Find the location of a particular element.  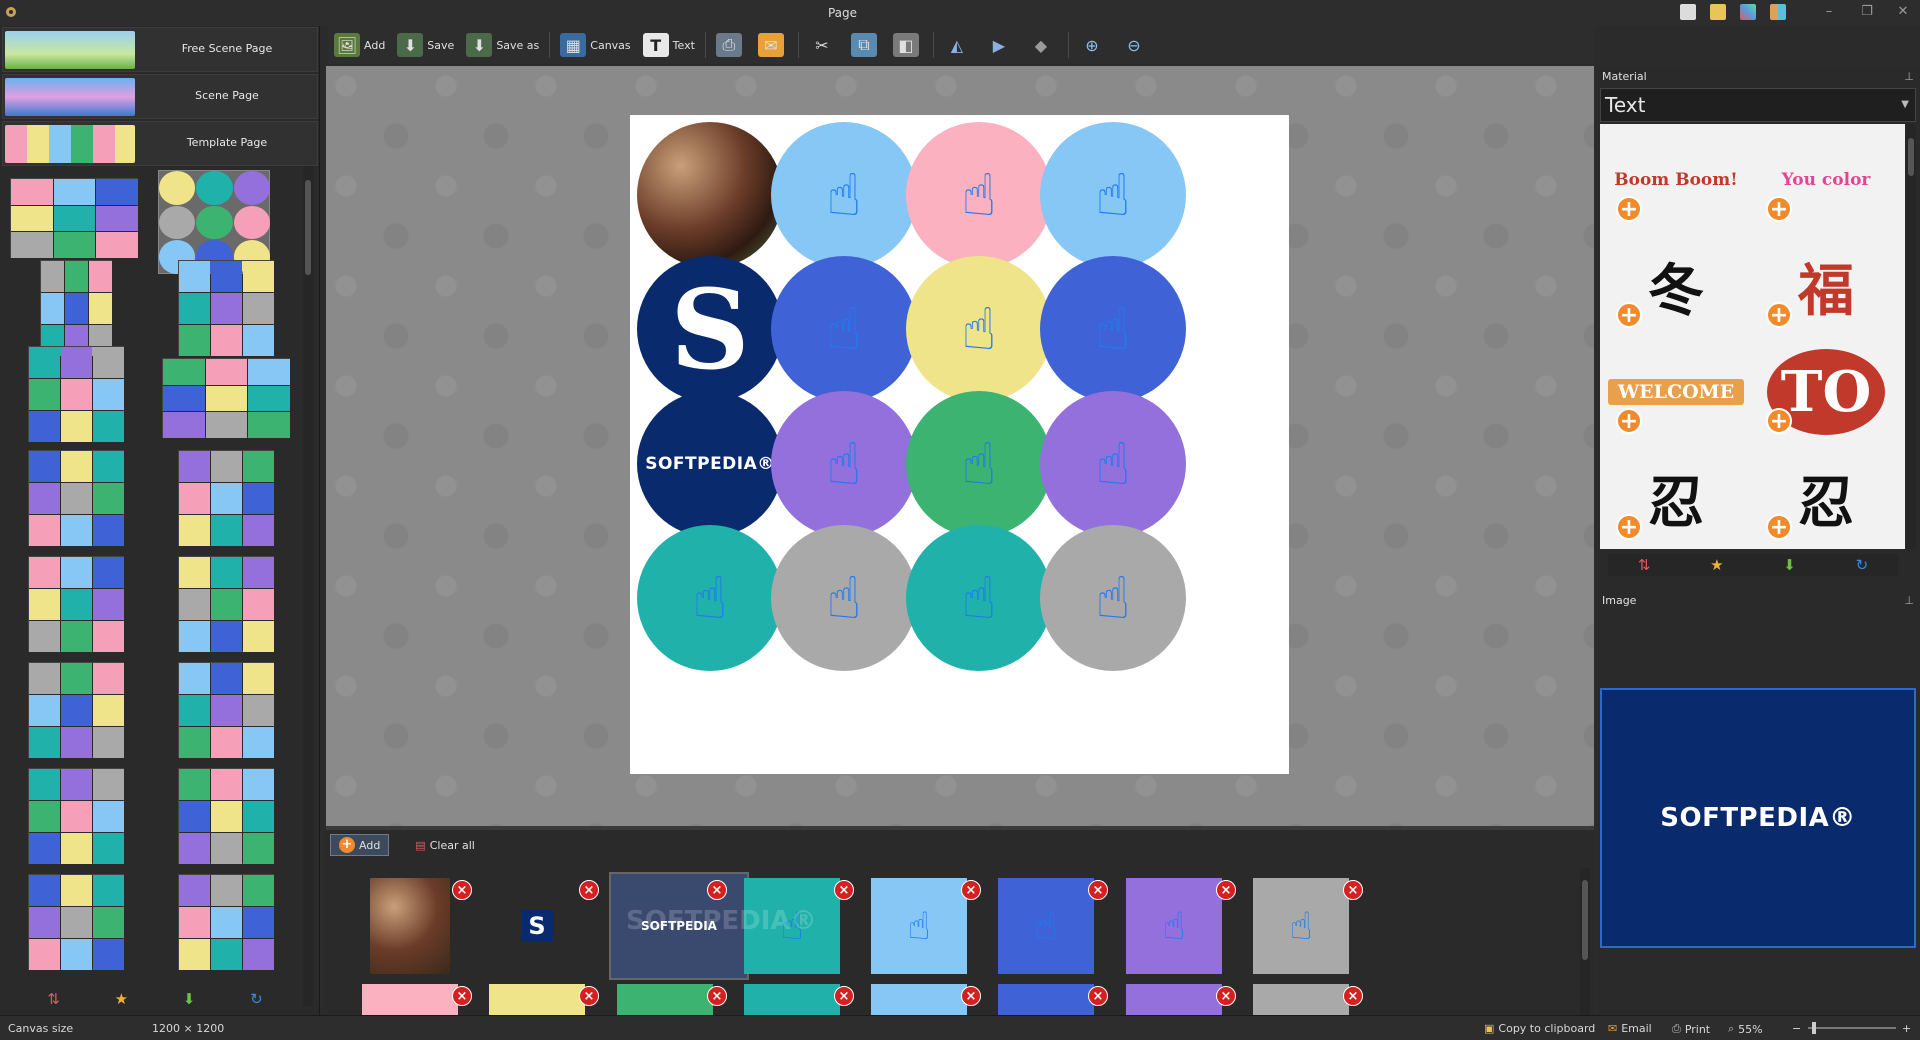

email-button: ✉ is located at coordinates (773, 45).